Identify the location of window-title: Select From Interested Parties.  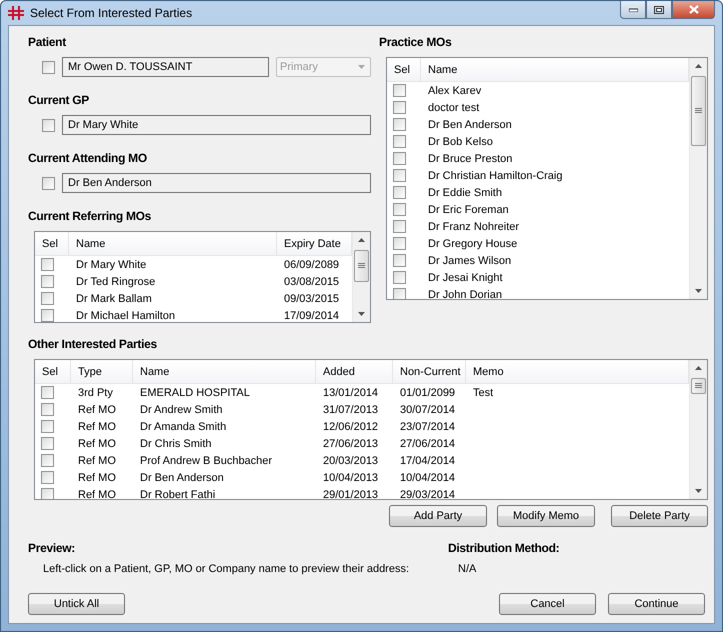
(112, 13).